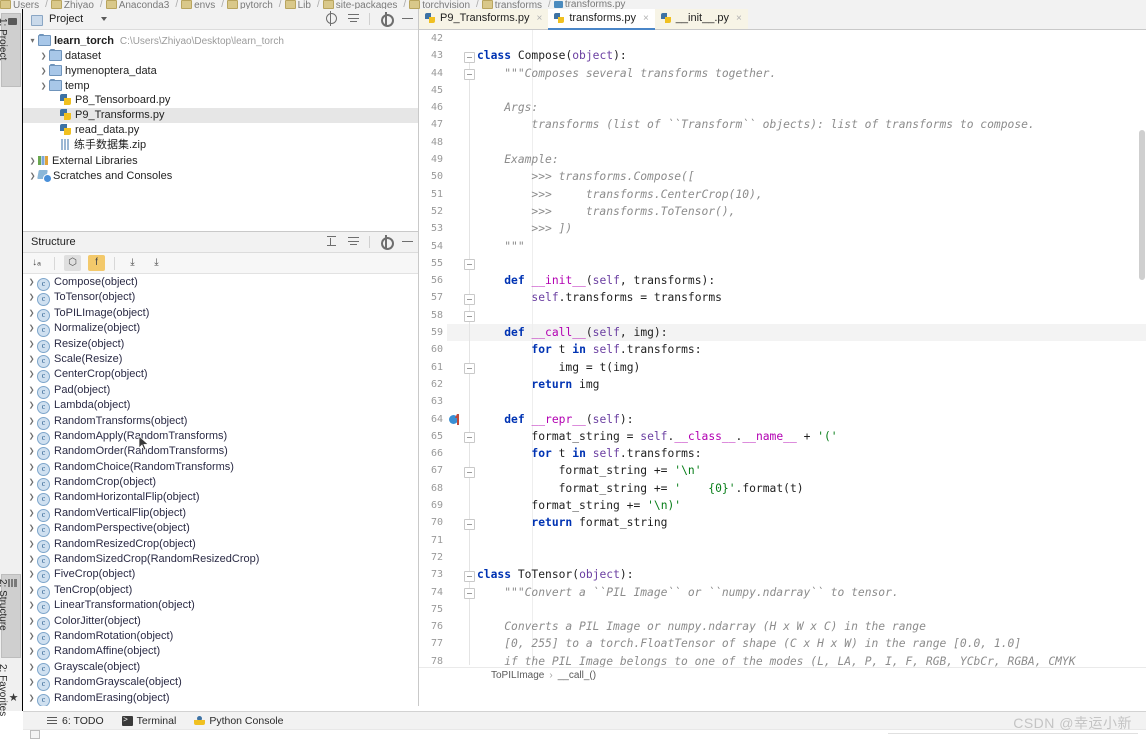  Describe the element at coordinates (220, 436) in the screenshot. I see `structure-tree-item: cRandomApply(RandomTransforms)` at that location.